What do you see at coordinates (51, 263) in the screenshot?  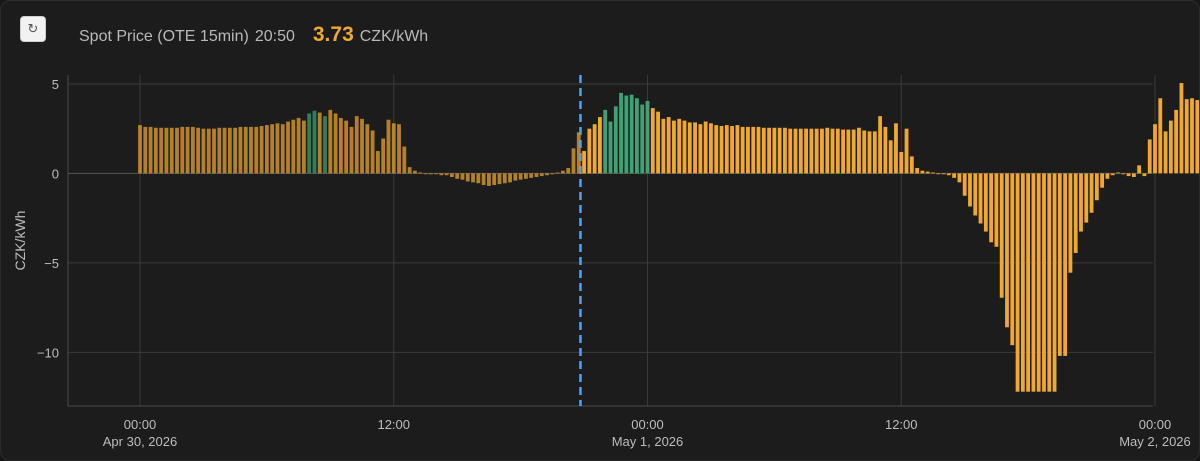 I see `y-tick-label: −5` at bounding box center [51, 263].